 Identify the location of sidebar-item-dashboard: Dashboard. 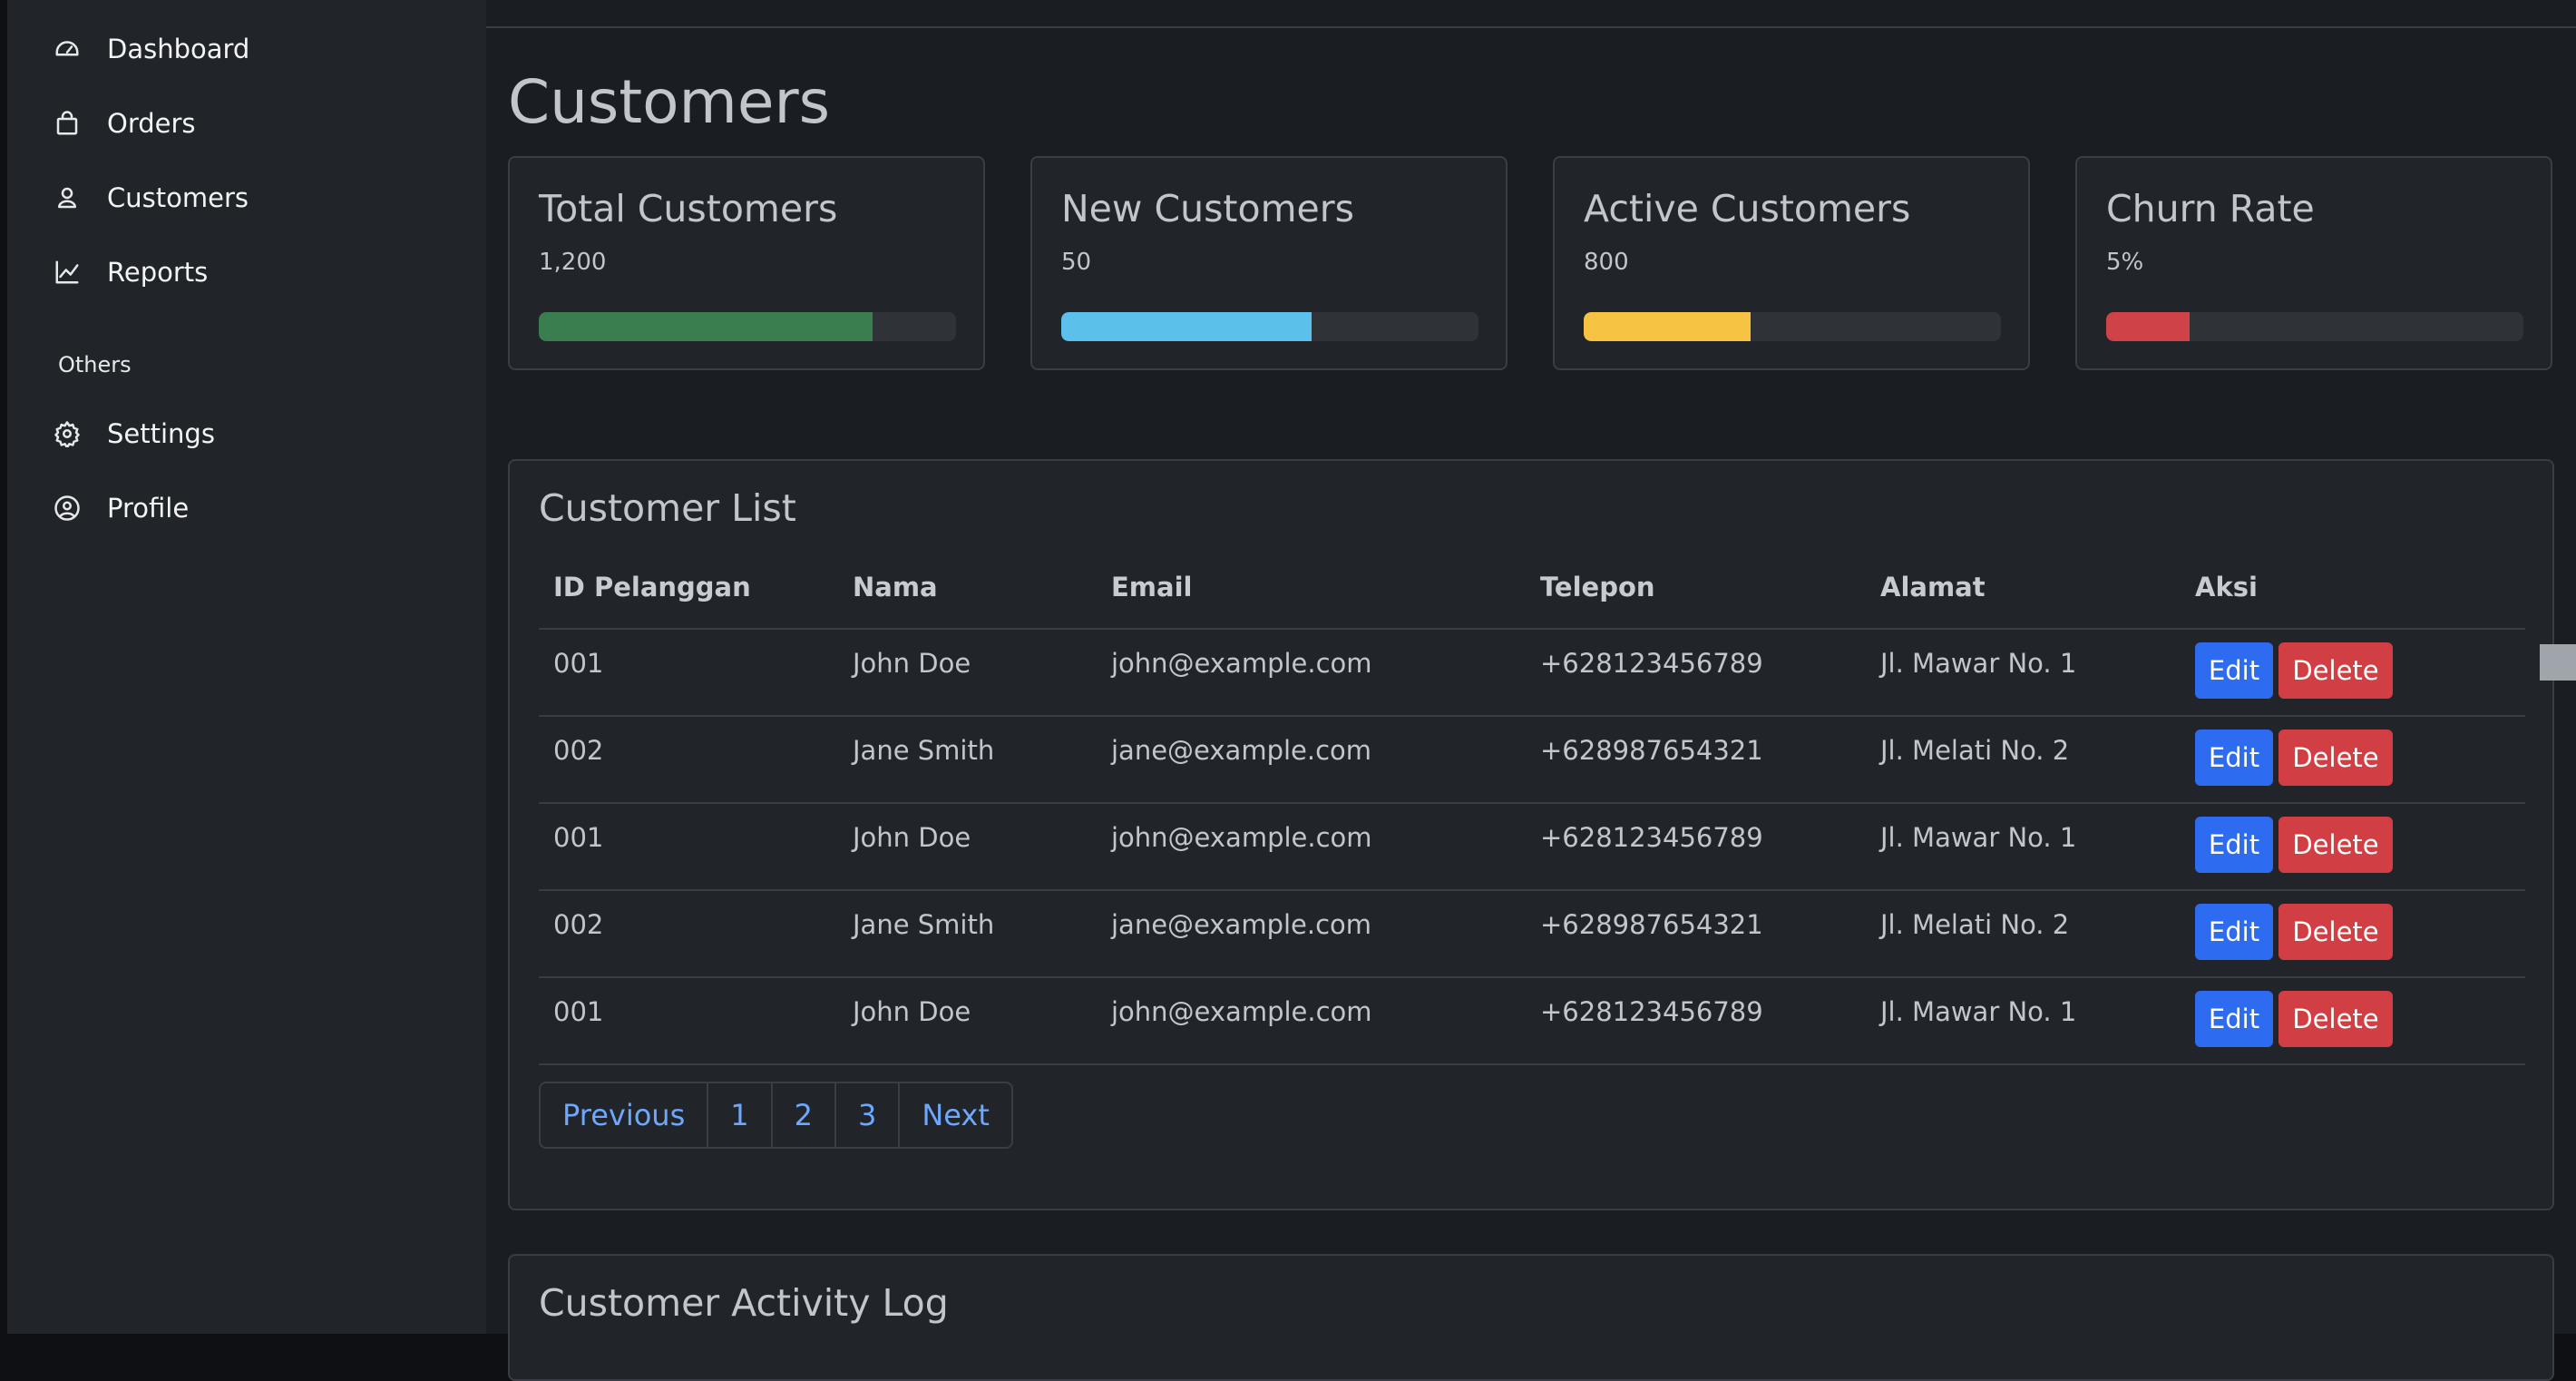
(150, 49).